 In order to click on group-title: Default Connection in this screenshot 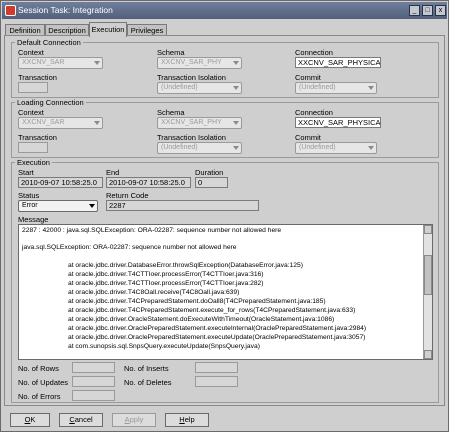, I will do `click(49, 42)`.